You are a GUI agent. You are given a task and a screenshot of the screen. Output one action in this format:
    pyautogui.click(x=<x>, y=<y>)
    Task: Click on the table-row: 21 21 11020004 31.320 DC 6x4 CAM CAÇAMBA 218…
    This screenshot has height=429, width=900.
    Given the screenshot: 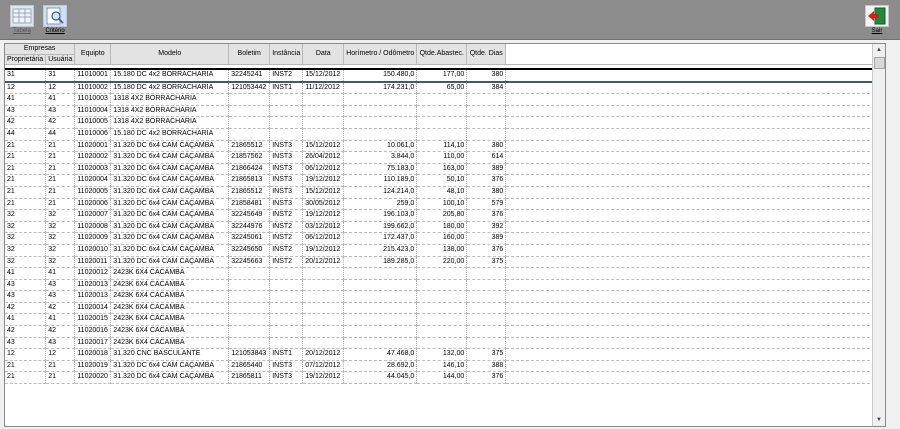 What is the action you would take?
    pyautogui.click(x=445, y=180)
    